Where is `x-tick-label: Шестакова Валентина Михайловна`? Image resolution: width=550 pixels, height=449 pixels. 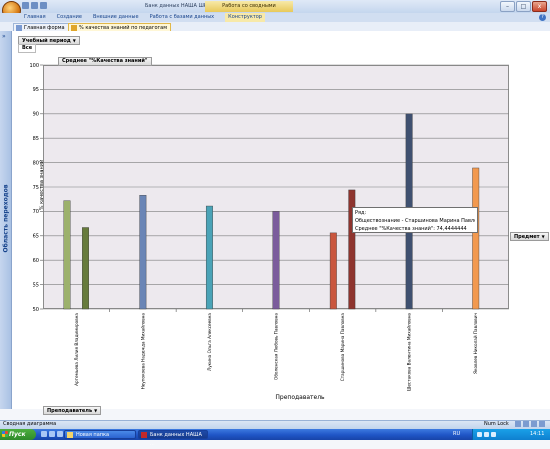 x-tick-label: Шестакова Валентина Михайловна is located at coordinates (409, 352).